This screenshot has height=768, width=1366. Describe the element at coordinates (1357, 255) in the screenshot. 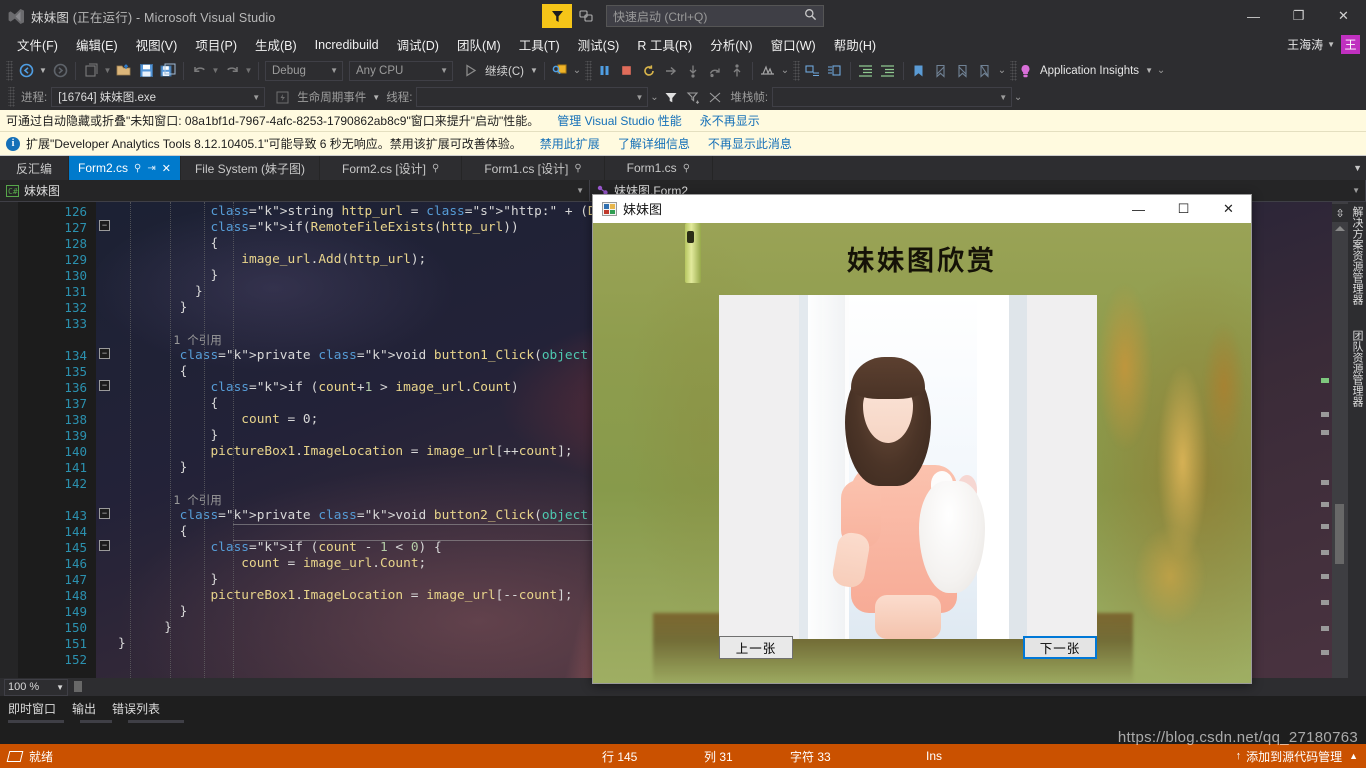

I see `sidebar-item-solution-explorer: 解决方案资源管理器` at that location.